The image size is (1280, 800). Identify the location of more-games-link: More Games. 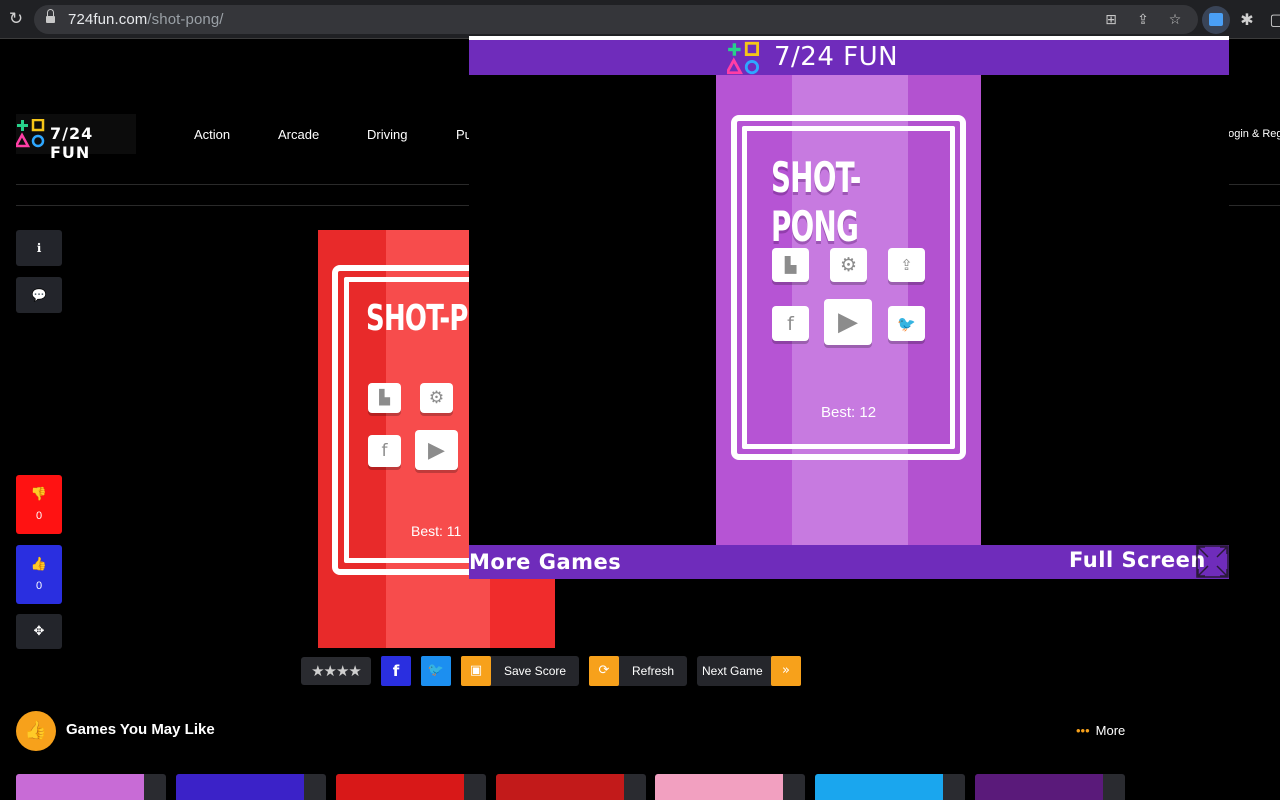
(545, 562).